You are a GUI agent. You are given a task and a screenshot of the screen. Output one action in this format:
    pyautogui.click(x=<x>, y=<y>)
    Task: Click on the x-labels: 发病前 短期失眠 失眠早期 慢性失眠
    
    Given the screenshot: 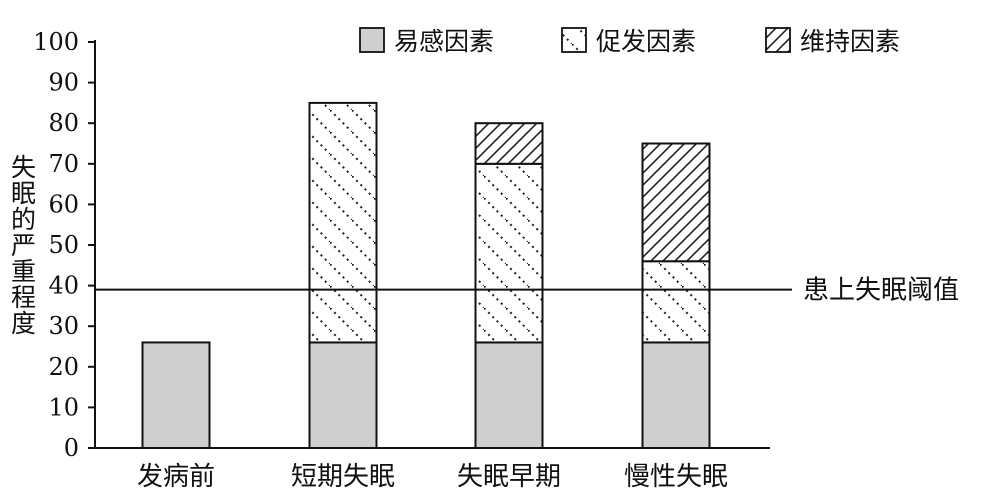 What is the action you would take?
    pyautogui.click(x=432, y=477)
    